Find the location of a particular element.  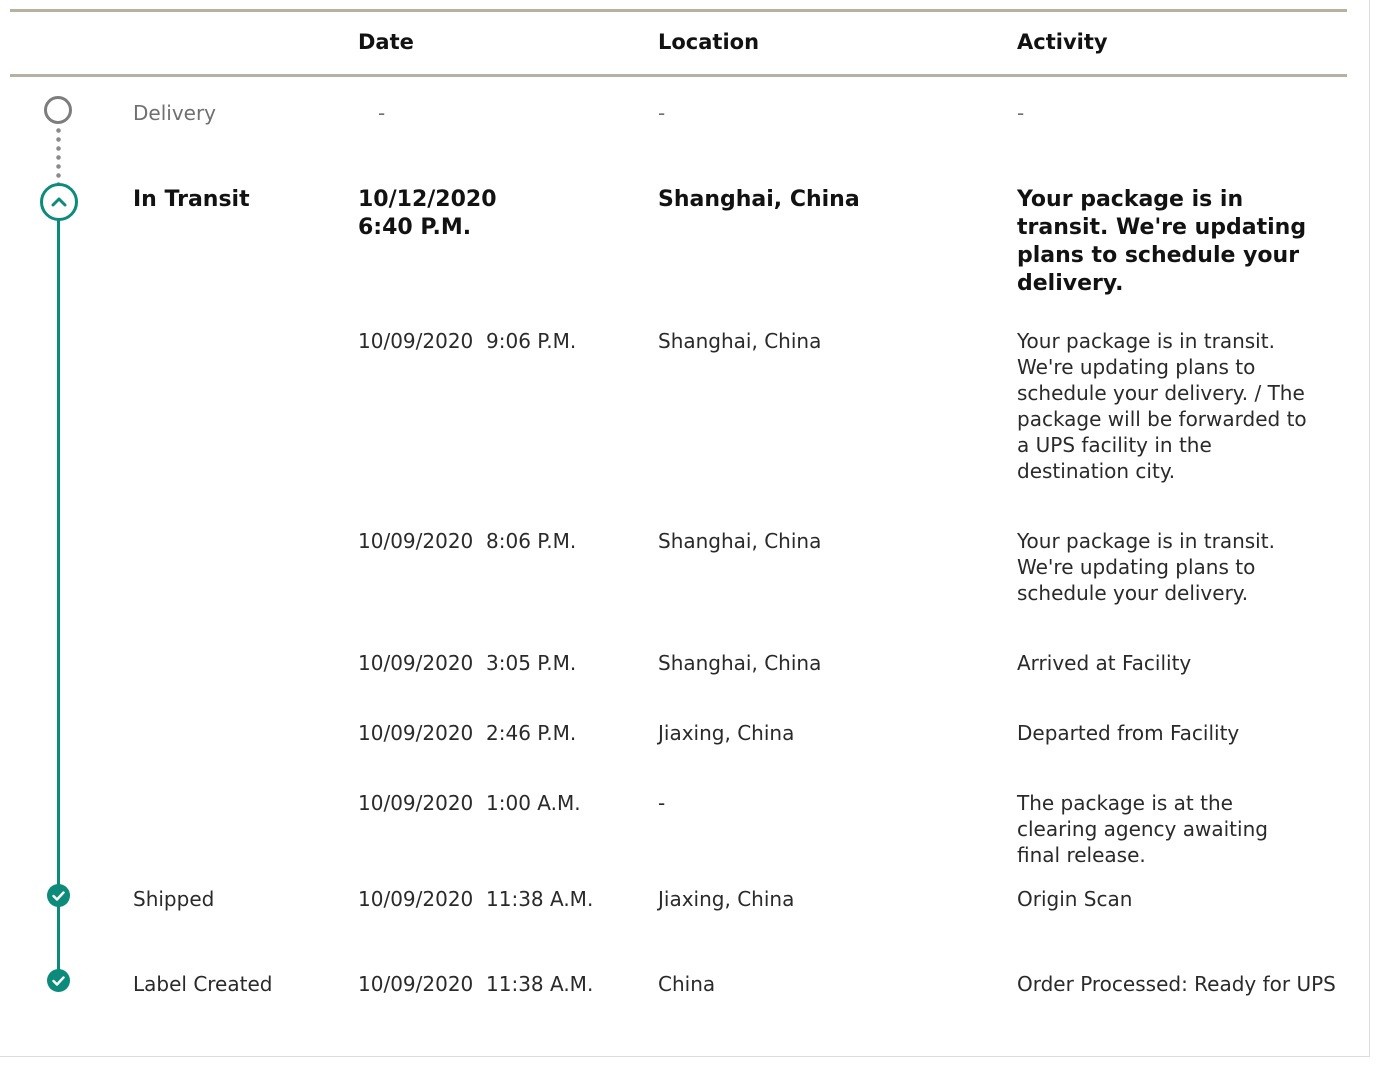

timeline-progress-line is located at coordinates (58, 599).